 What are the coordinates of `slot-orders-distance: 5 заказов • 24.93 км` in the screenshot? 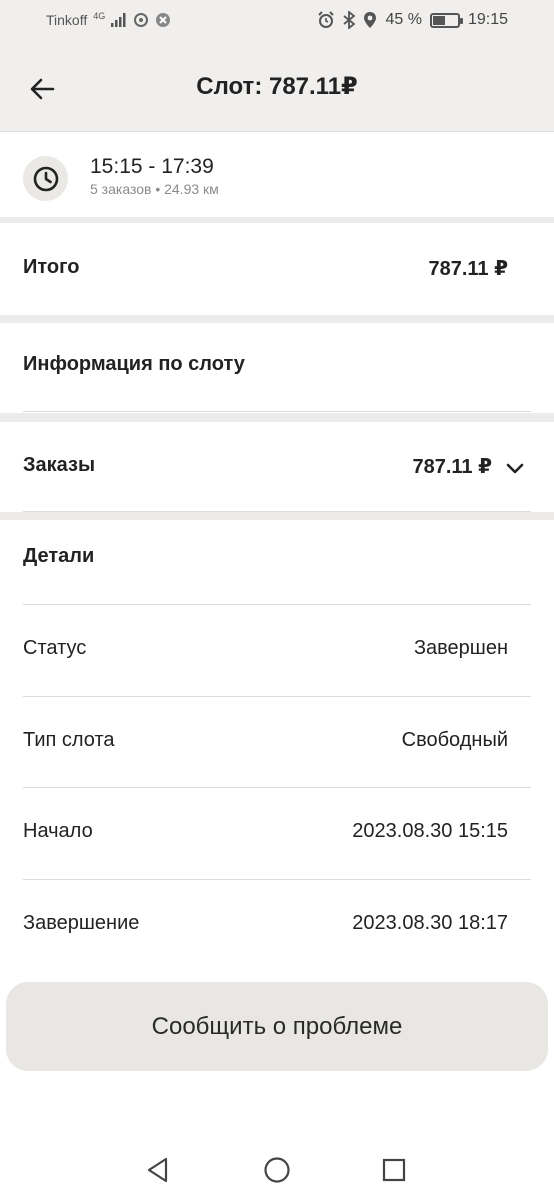 It's located at (154, 189).